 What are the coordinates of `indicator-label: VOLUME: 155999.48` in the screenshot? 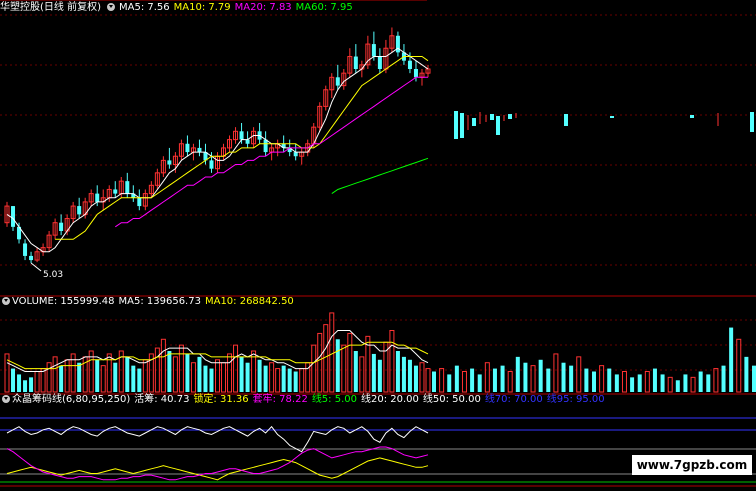 It's located at (63, 301).